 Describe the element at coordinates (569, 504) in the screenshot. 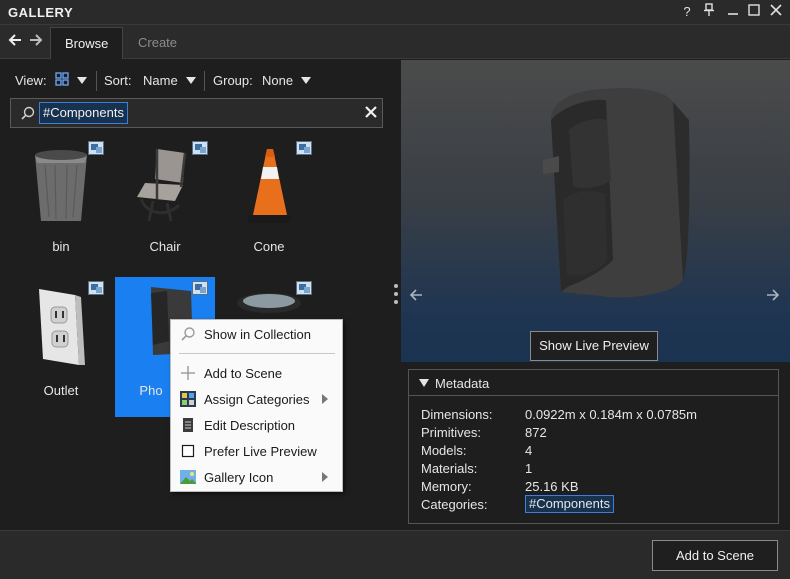

I see `category-tag-token: #Components` at that location.